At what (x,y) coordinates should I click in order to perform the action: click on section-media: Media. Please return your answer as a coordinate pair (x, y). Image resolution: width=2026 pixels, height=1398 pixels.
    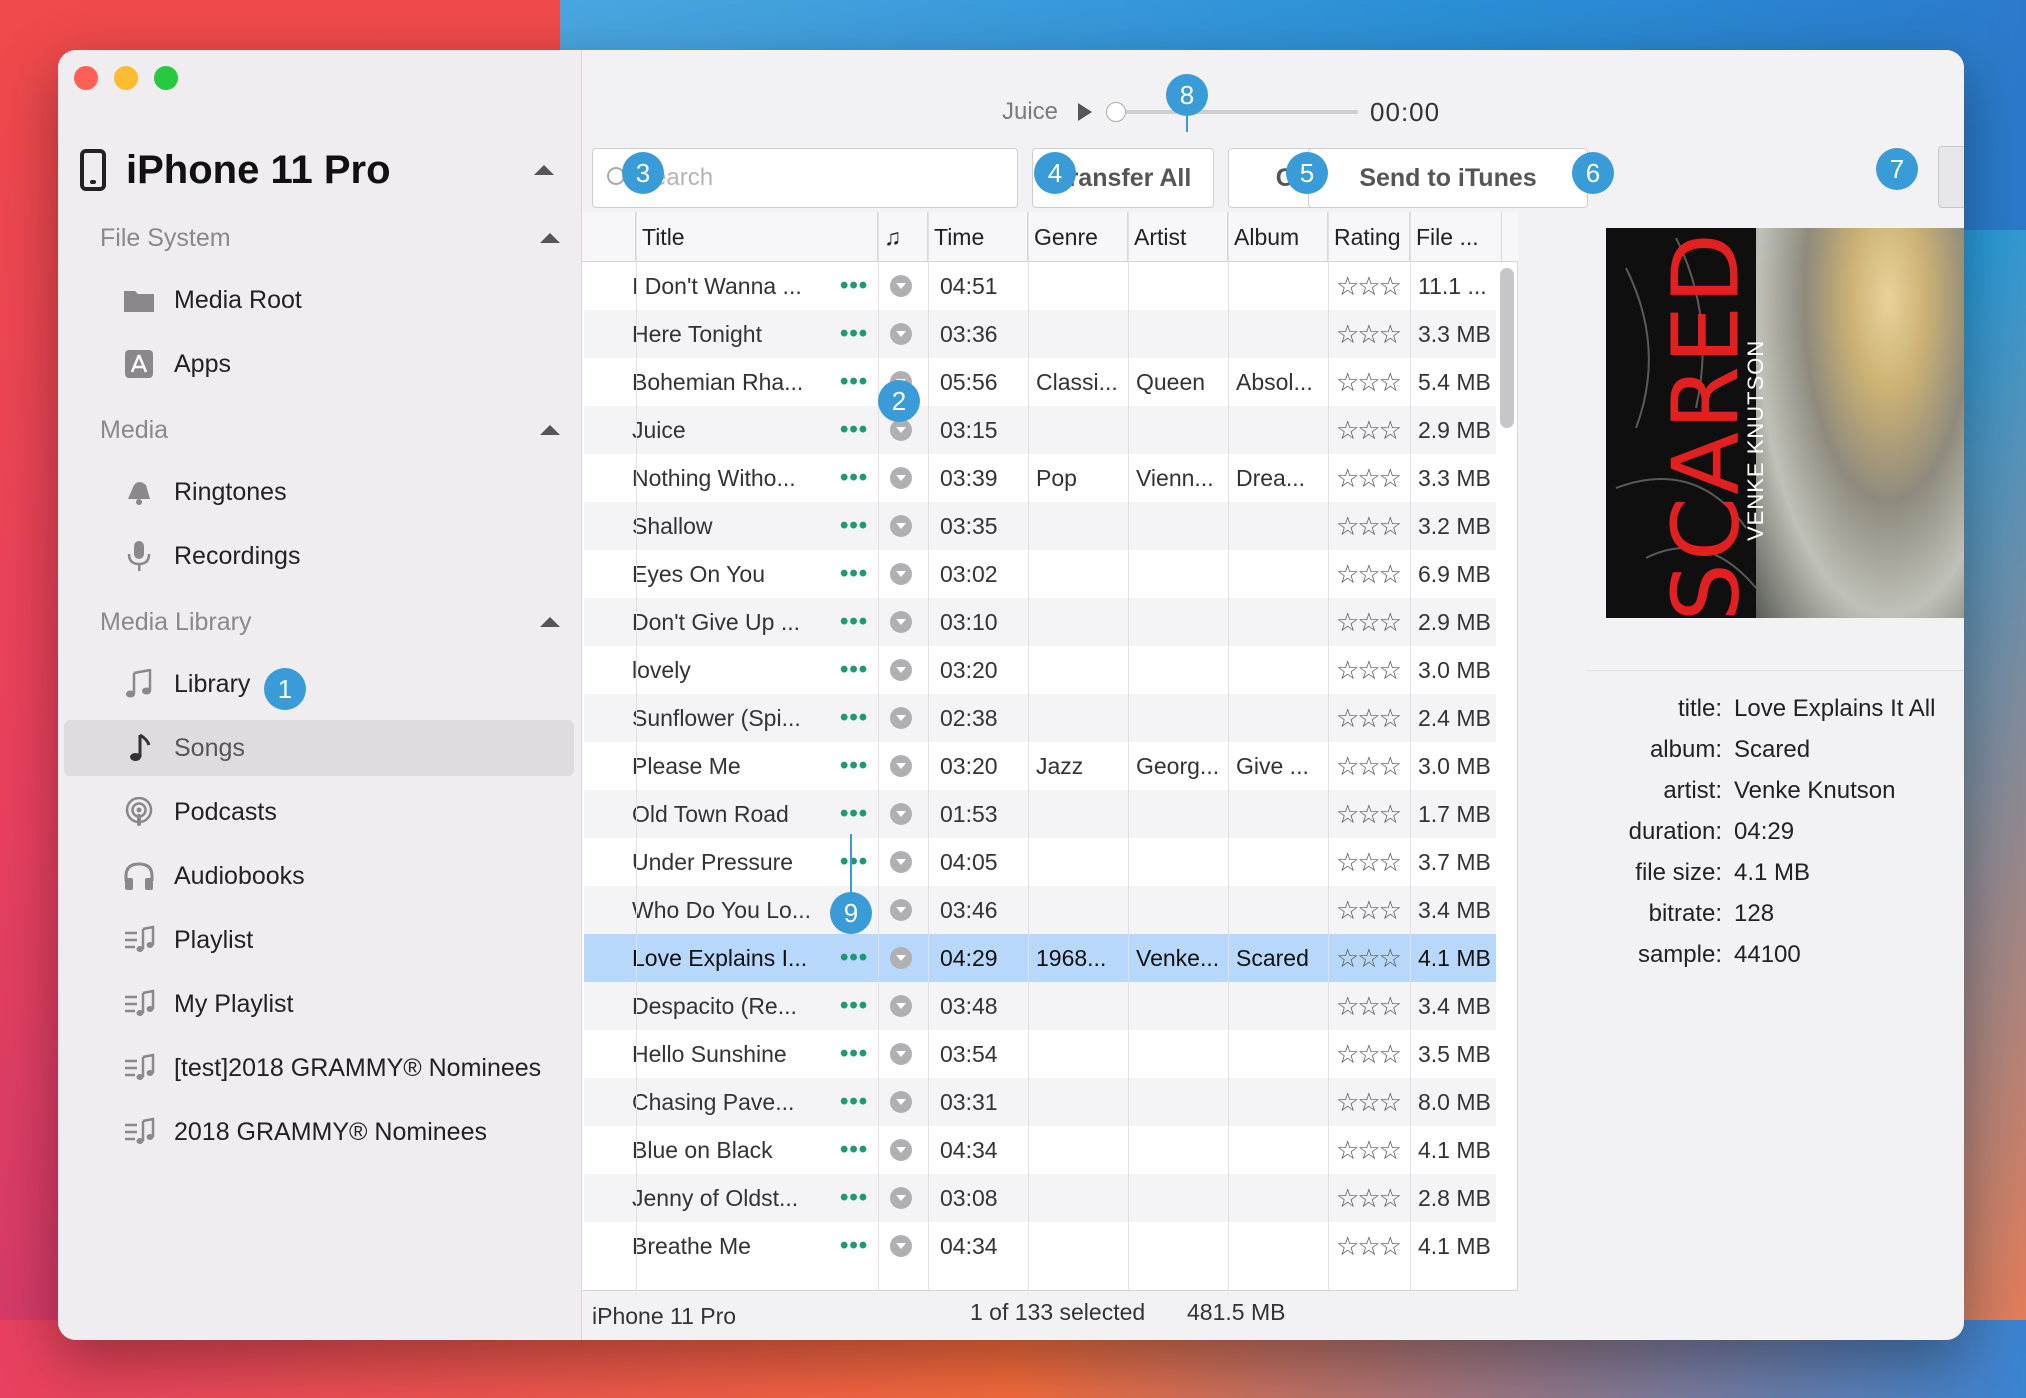
    Looking at the image, I should click on (340, 430).